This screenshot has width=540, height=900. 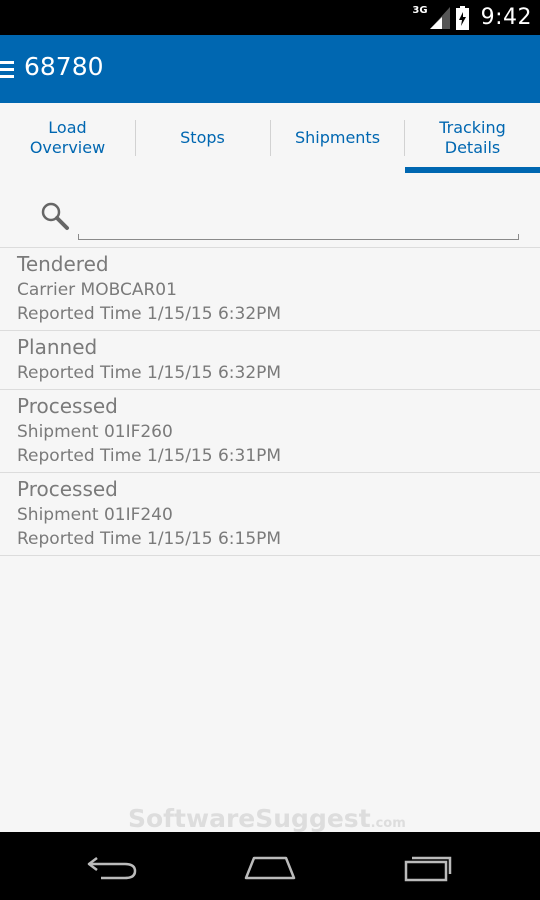 What do you see at coordinates (55, 216) in the screenshot?
I see `search-icon` at bounding box center [55, 216].